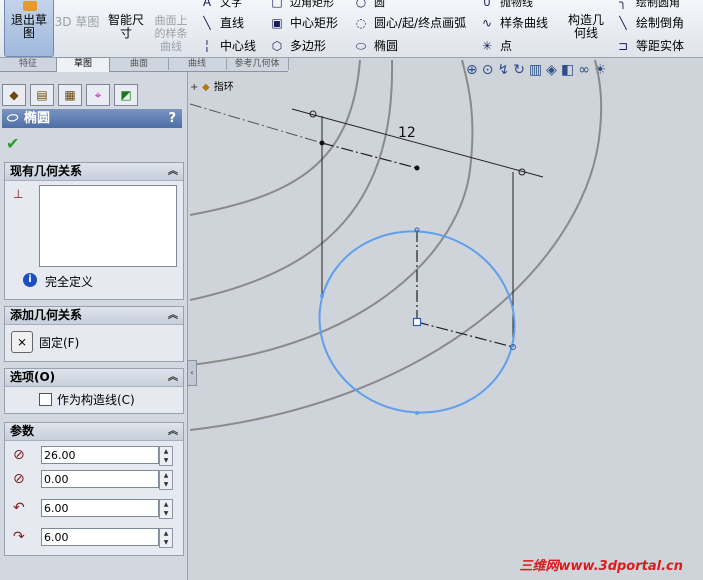 The width and height of the screenshot is (703, 580). I want to click on center-y-row: ⊘ ▲▼, so click(93, 480).